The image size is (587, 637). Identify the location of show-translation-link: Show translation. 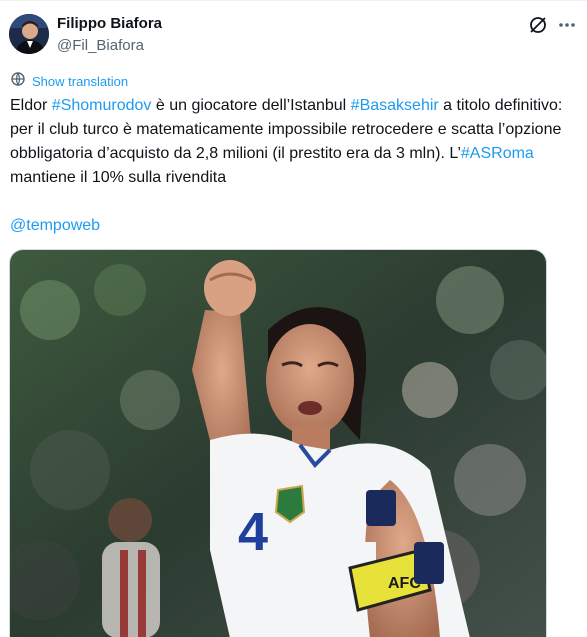
(69, 81).